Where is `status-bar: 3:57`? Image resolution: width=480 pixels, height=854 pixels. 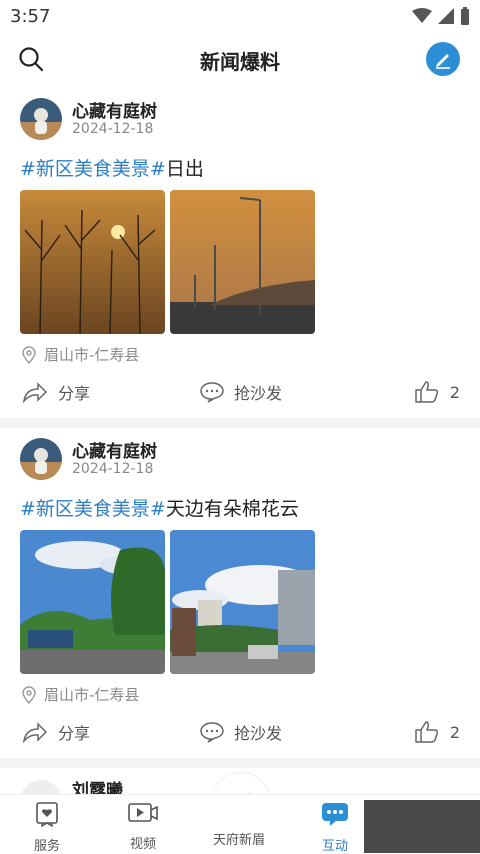 status-bar: 3:57 is located at coordinates (240, 17).